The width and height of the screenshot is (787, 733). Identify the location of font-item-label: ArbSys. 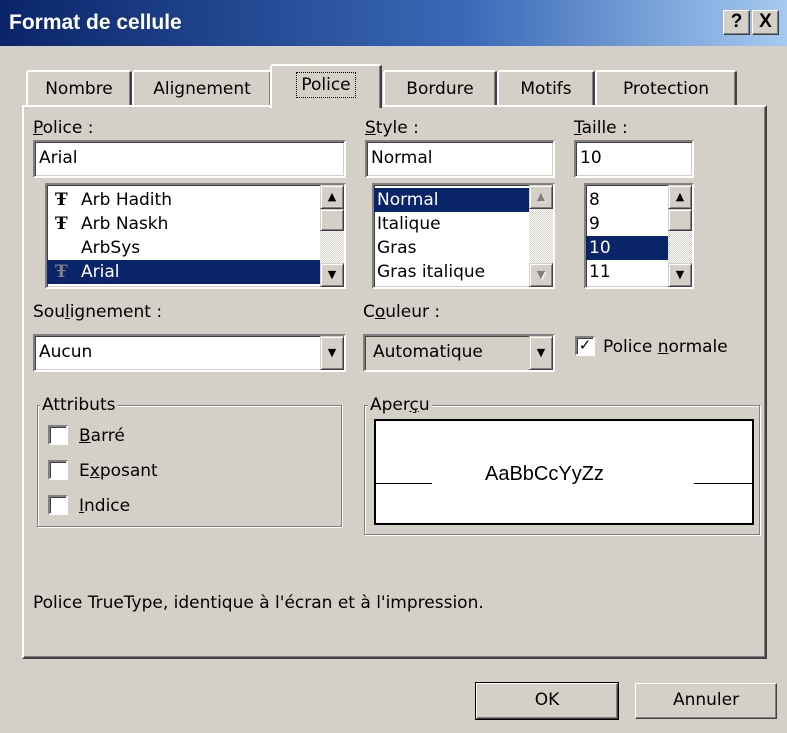
(111, 248).